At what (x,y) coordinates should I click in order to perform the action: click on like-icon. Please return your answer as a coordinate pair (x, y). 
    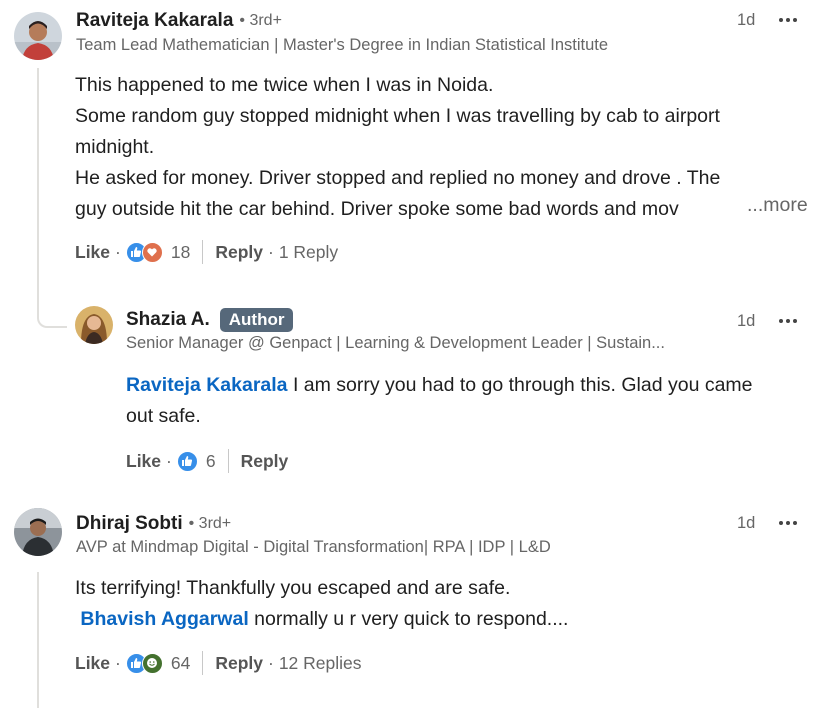
    Looking at the image, I should click on (187, 461).